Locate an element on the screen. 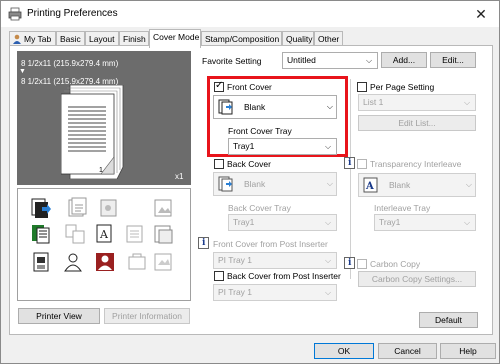 The image size is (500, 364). favorite-setting-label: Favorite Setting is located at coordinates (232, 61).